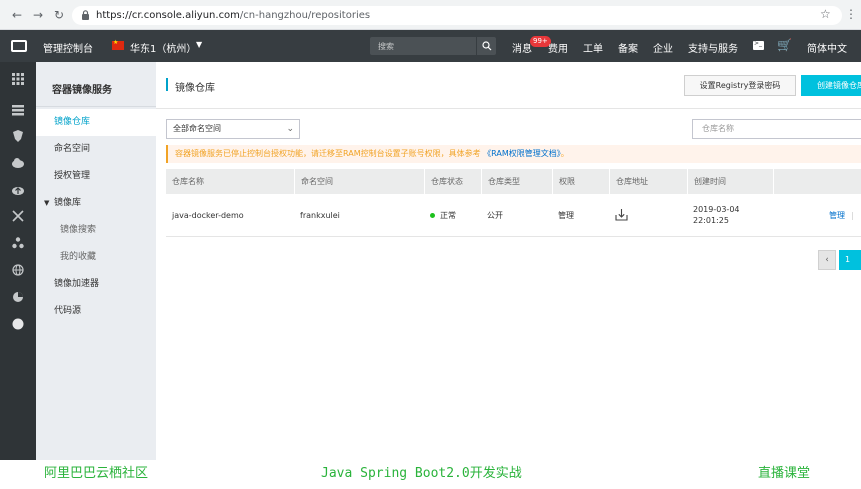 The width and height of the screenshot is (861, 489). Describe the element at coordinates (558, 47) in the screenshot. I see `nav-billing: 费用` at that location.